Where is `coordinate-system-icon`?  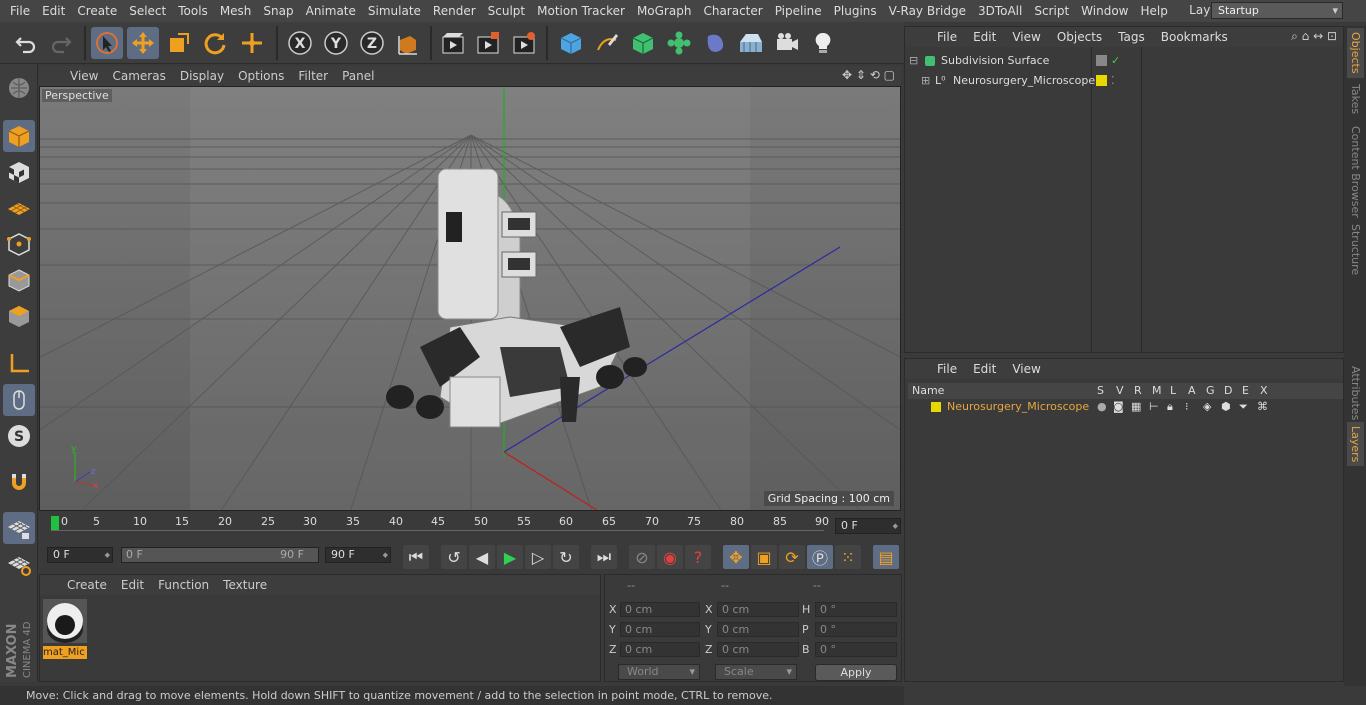
coordinate-system-icon is located at coordinates (408, 43).